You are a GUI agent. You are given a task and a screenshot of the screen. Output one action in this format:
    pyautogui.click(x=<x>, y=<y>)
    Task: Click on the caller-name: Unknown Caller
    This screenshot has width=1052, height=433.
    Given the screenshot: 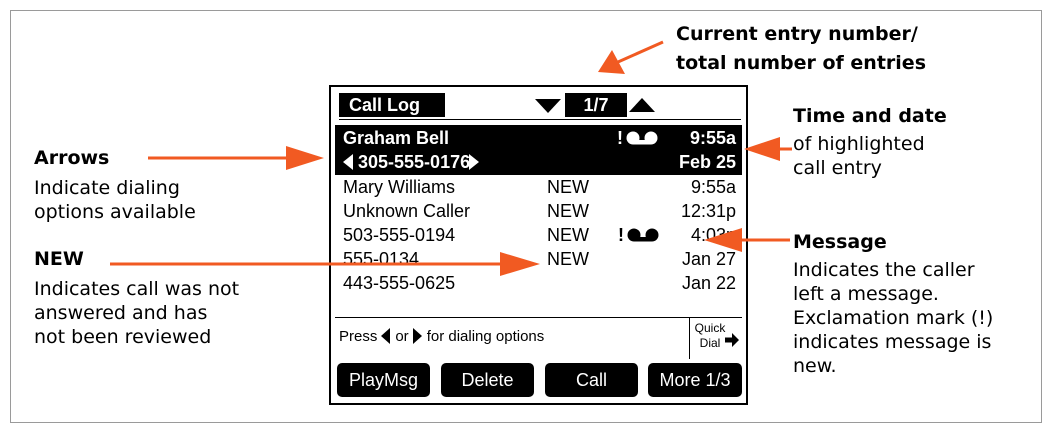 What is the action you would take?
    pyautogui.click(x=407, y=211)
    